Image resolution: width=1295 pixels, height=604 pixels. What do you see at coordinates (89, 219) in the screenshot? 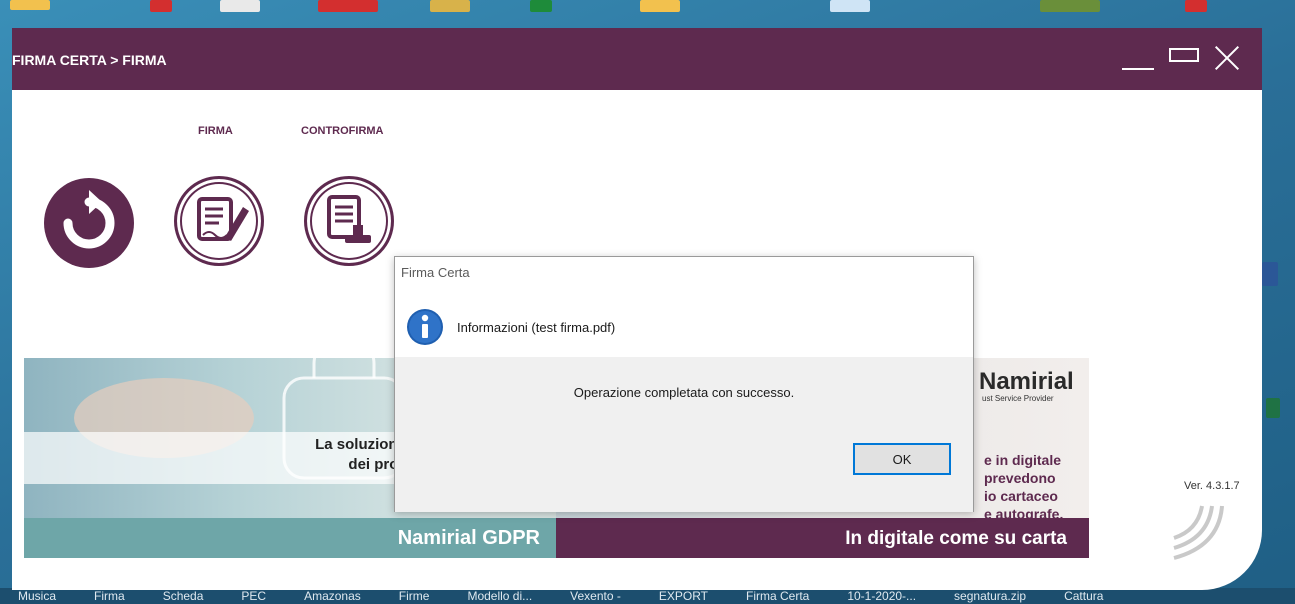
I see `refresh-icon` at bounding box center [89, 219].